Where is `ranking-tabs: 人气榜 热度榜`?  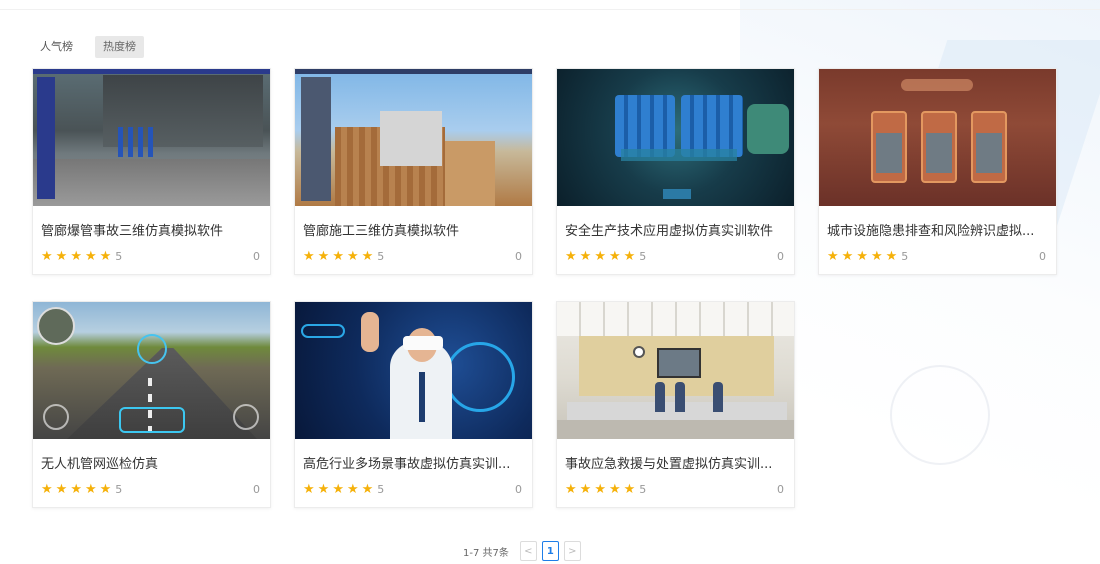
ranking-tabs: 人气榜 热度榜 is located at coordinates (88, 47).